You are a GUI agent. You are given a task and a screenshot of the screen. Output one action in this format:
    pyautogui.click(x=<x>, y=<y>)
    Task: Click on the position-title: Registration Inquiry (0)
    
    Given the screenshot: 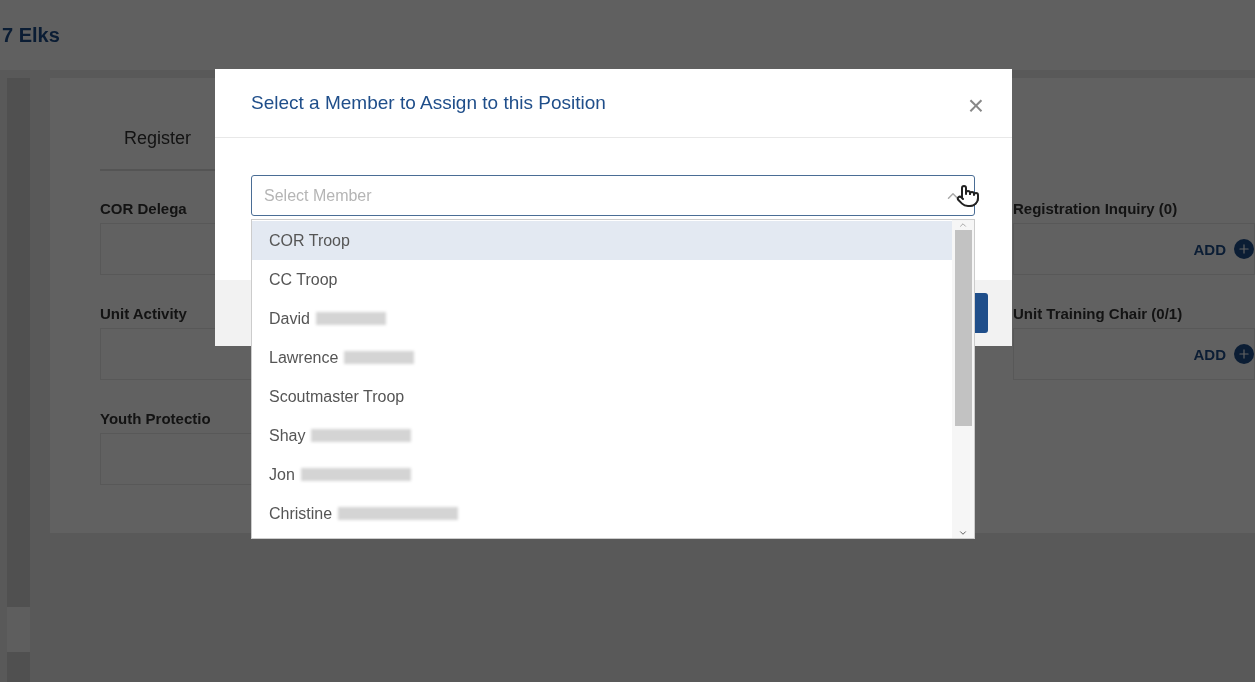 What is the action you would take?
    pyautogui.click(x=1095, y=208)
    